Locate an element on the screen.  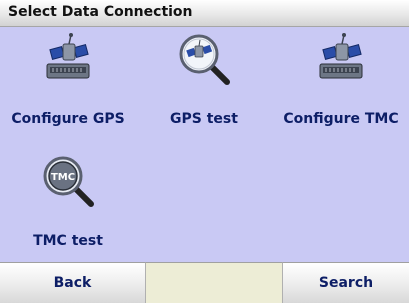
title-bar: Select Data Connection is located at coordinates (204, 13).